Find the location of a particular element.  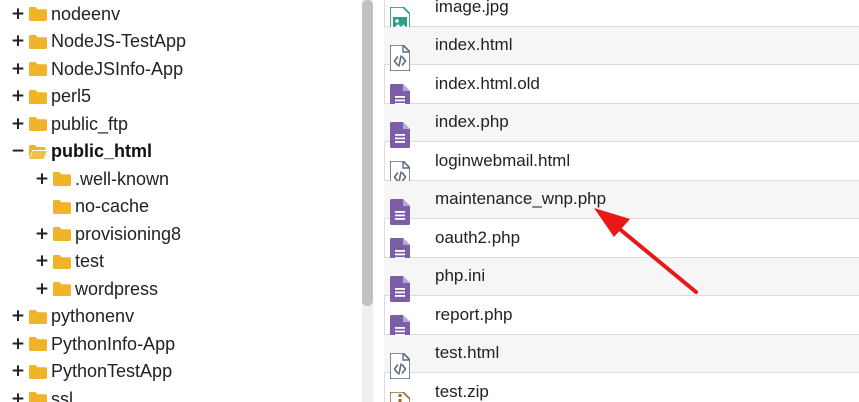

tree-item-nodejsinfo-app: + NodeJSInfo-App is located at coordinates (96, 69).